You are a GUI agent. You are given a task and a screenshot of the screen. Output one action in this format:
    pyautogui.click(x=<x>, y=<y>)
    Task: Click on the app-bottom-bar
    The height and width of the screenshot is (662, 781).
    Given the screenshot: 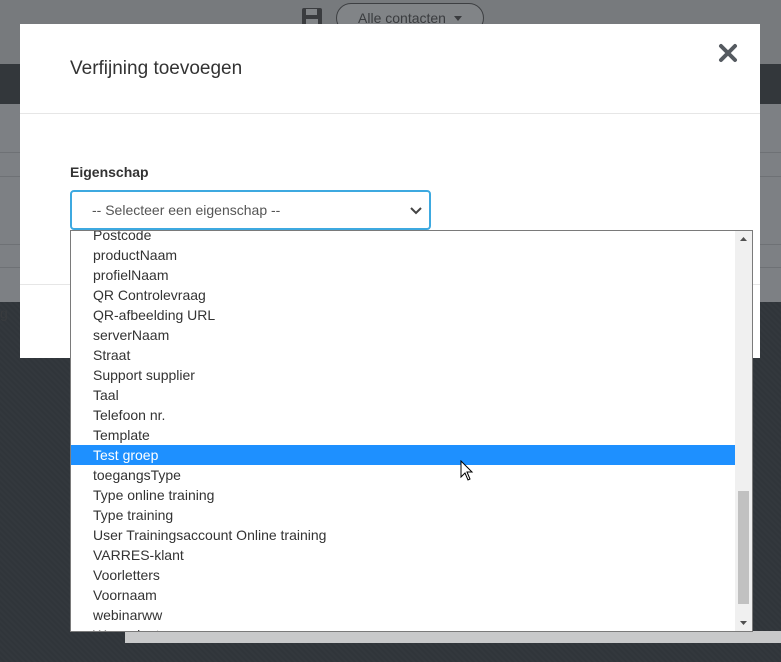 What is the action you would take?
    pyautogui.click(x=453, y=637)
    